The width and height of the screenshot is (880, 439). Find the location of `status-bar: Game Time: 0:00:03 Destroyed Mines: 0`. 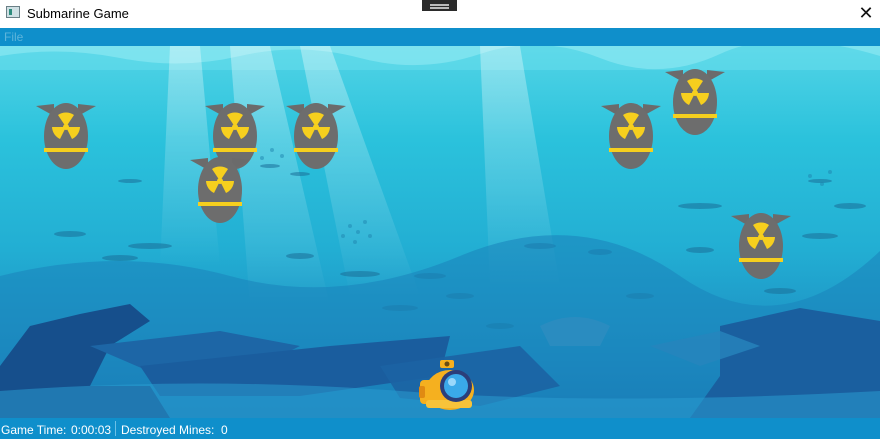

status-bar: Game Time: 0:00:03 Destroyed Mines: 0 is located at coordinates (440, 428).